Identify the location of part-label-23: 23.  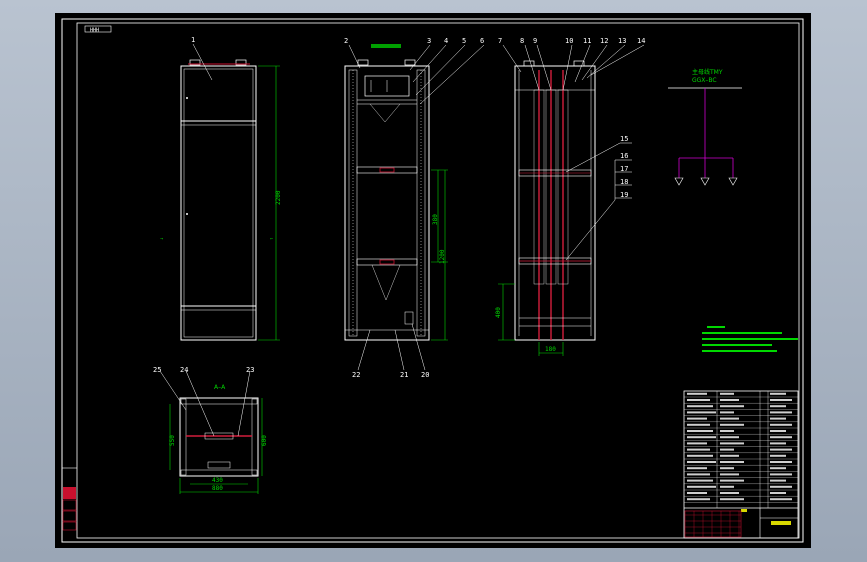
(250, 370).